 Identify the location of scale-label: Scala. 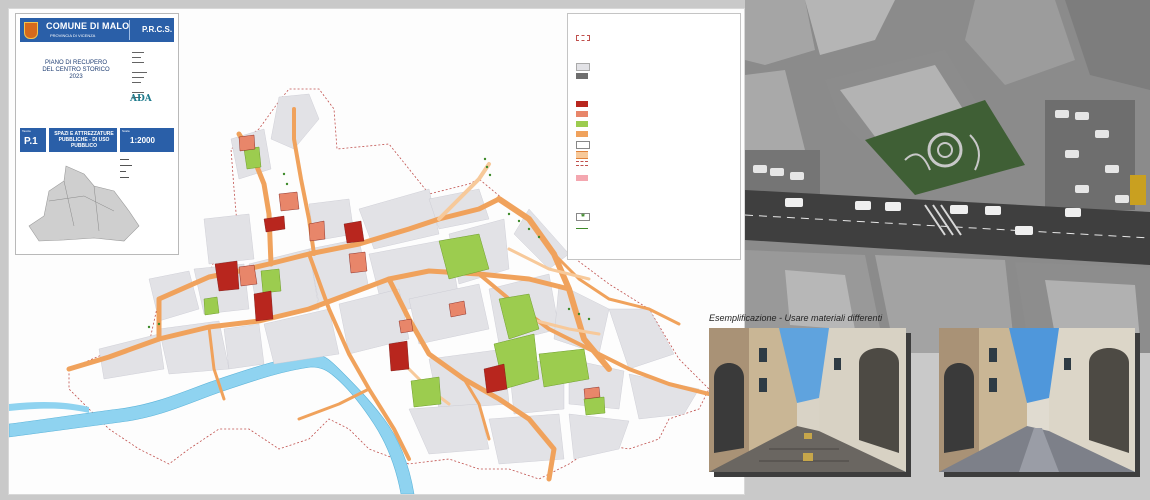
(126, 131).